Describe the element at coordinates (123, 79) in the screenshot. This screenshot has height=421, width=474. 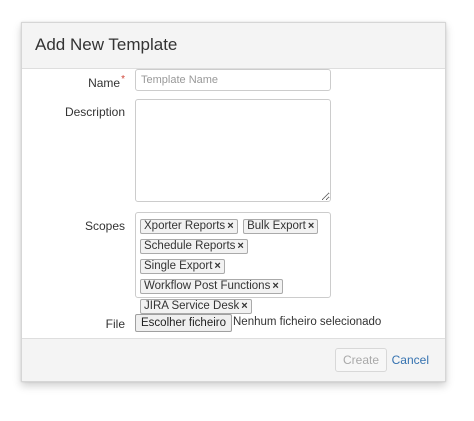
I see `required-marker: *` at that location.